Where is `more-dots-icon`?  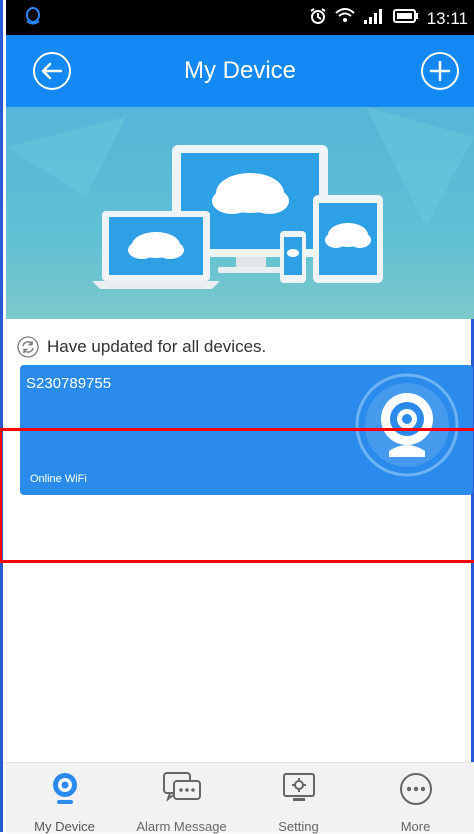 more-dots-icon is located at coordinates (415, 789).